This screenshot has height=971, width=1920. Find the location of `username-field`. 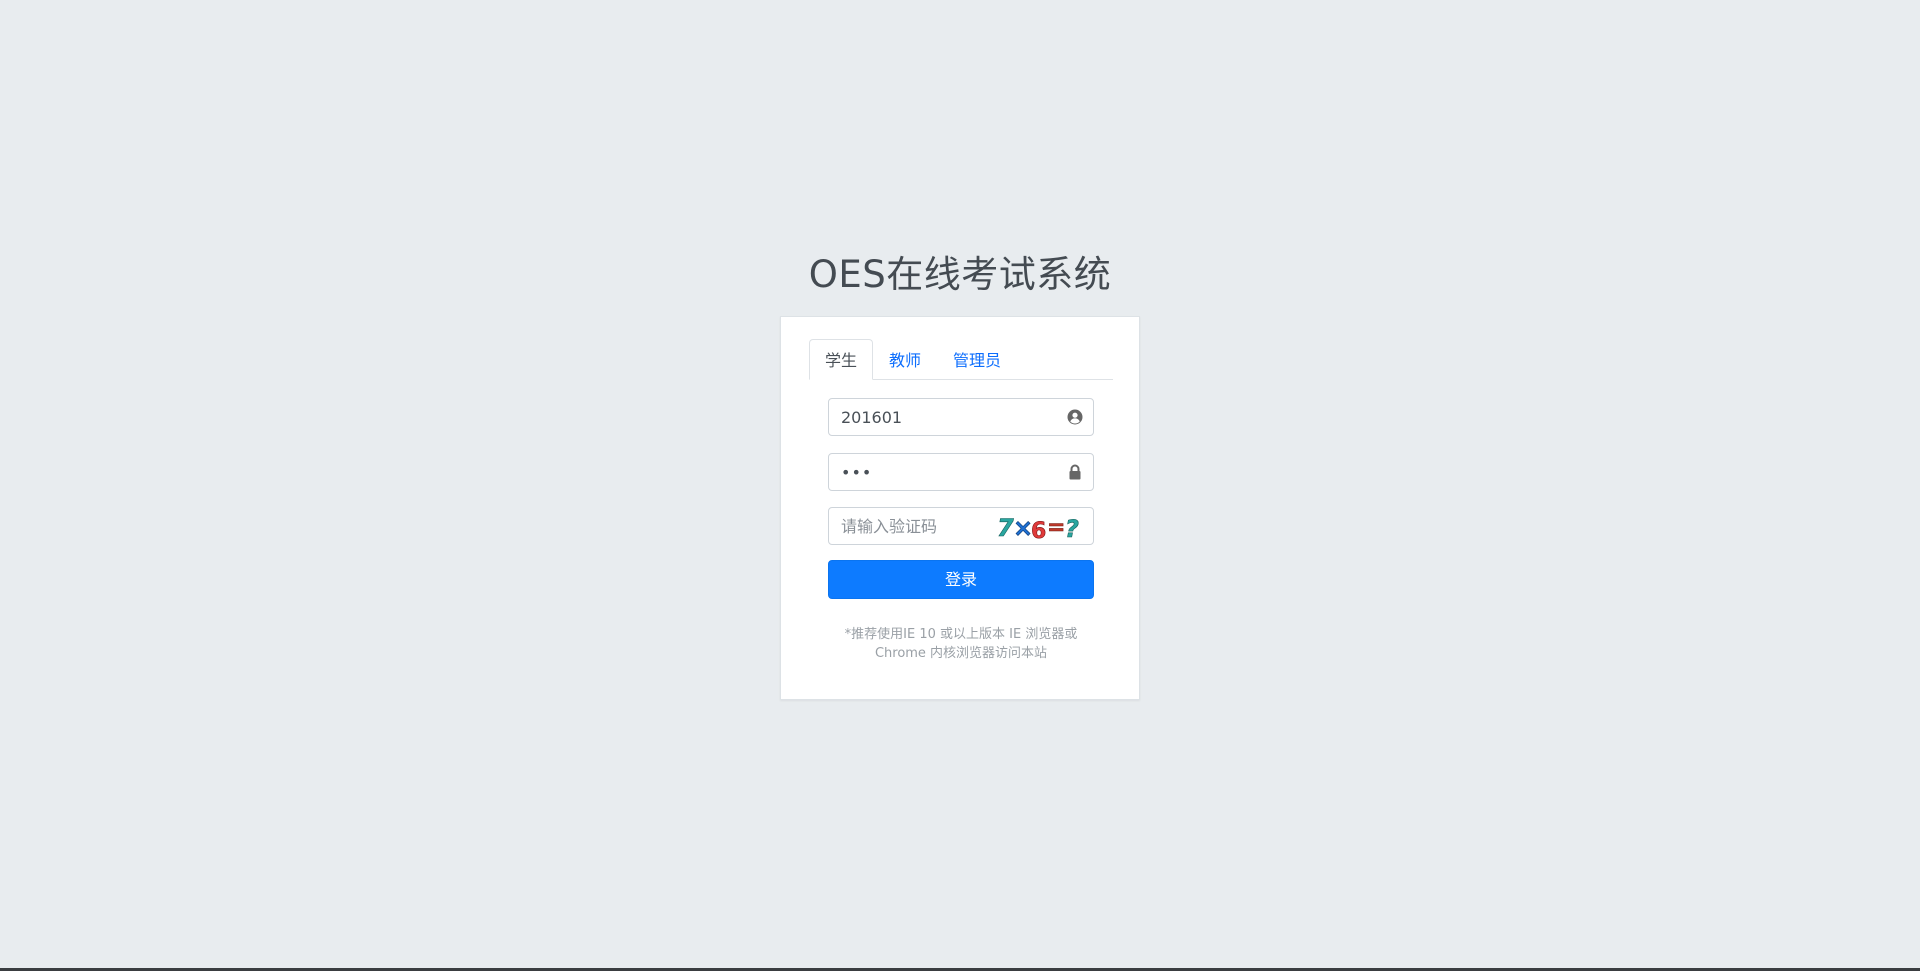

username-field is located at coordinates (961, 417).